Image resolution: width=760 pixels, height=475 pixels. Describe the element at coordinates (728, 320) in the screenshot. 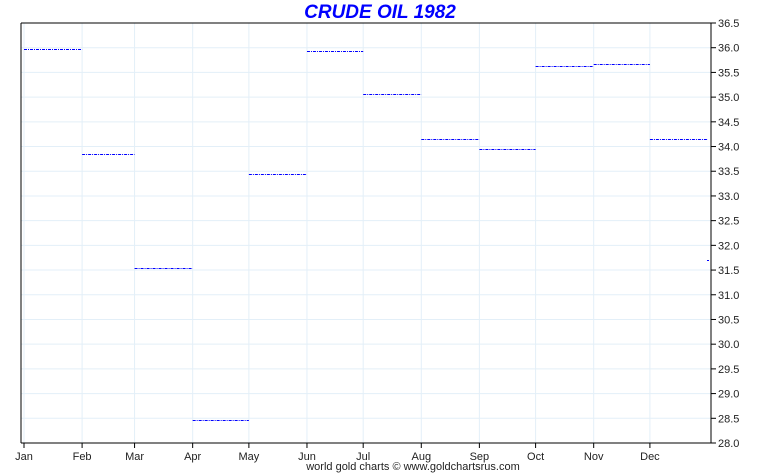

I see `y-tick-label: 30.5` at that location.